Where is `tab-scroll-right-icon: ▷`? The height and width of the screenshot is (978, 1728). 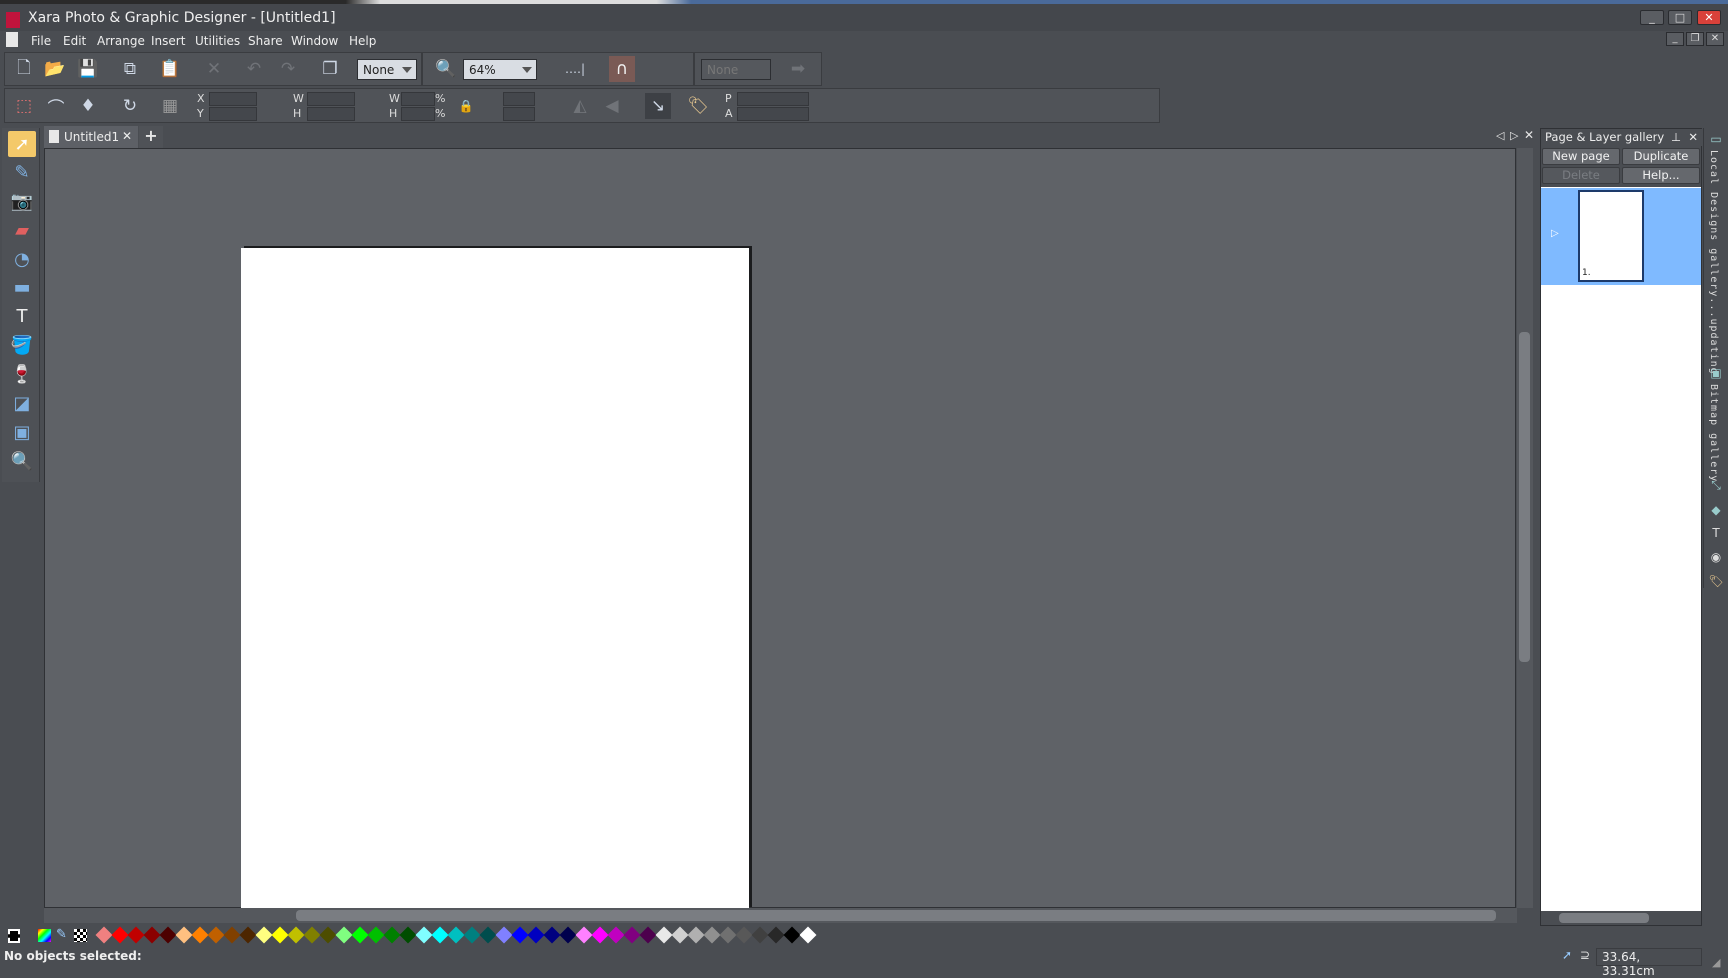 tab-scroll-right-icon: ▷ is located at coordinates (1514, 135).